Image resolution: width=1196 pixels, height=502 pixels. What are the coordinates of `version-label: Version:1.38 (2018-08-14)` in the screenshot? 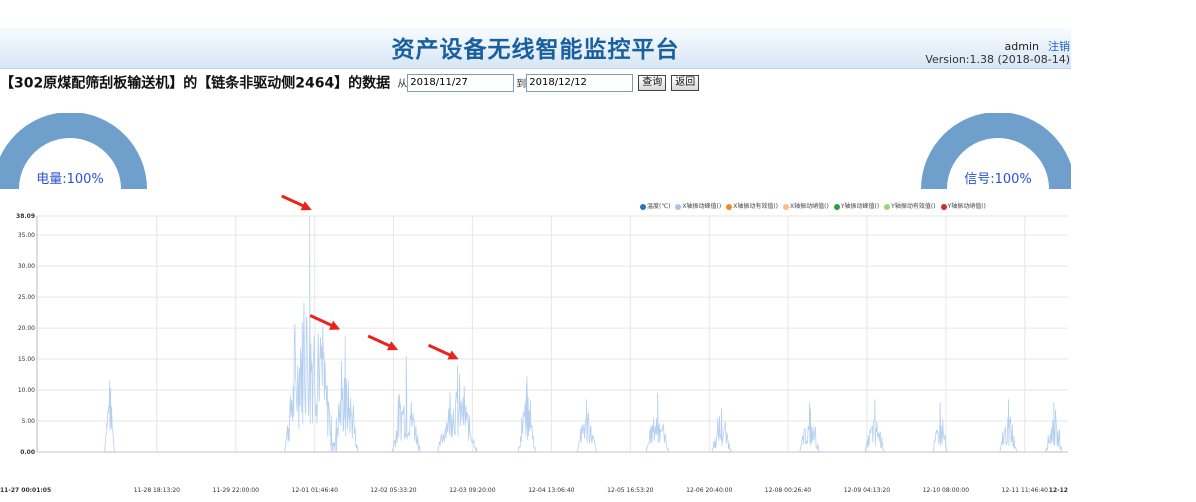 It's located at (997, 59).